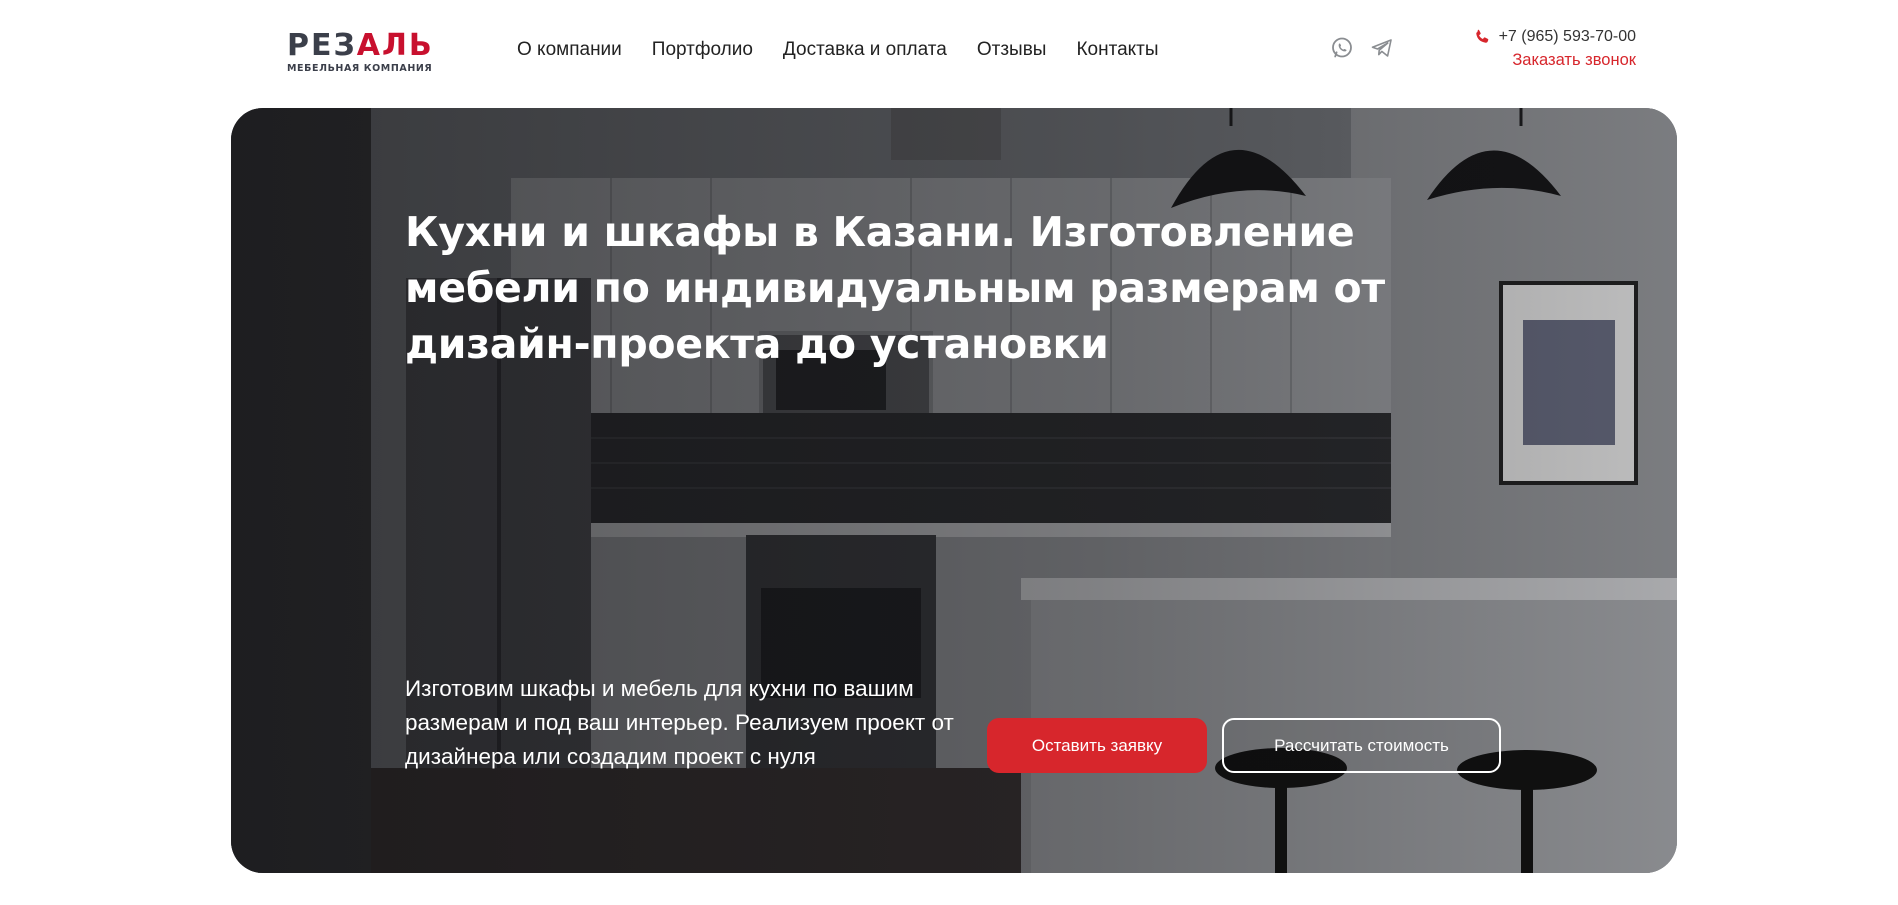  I want to click on phone-row: +7 (965) 593-70-00, so click(1536, 37).